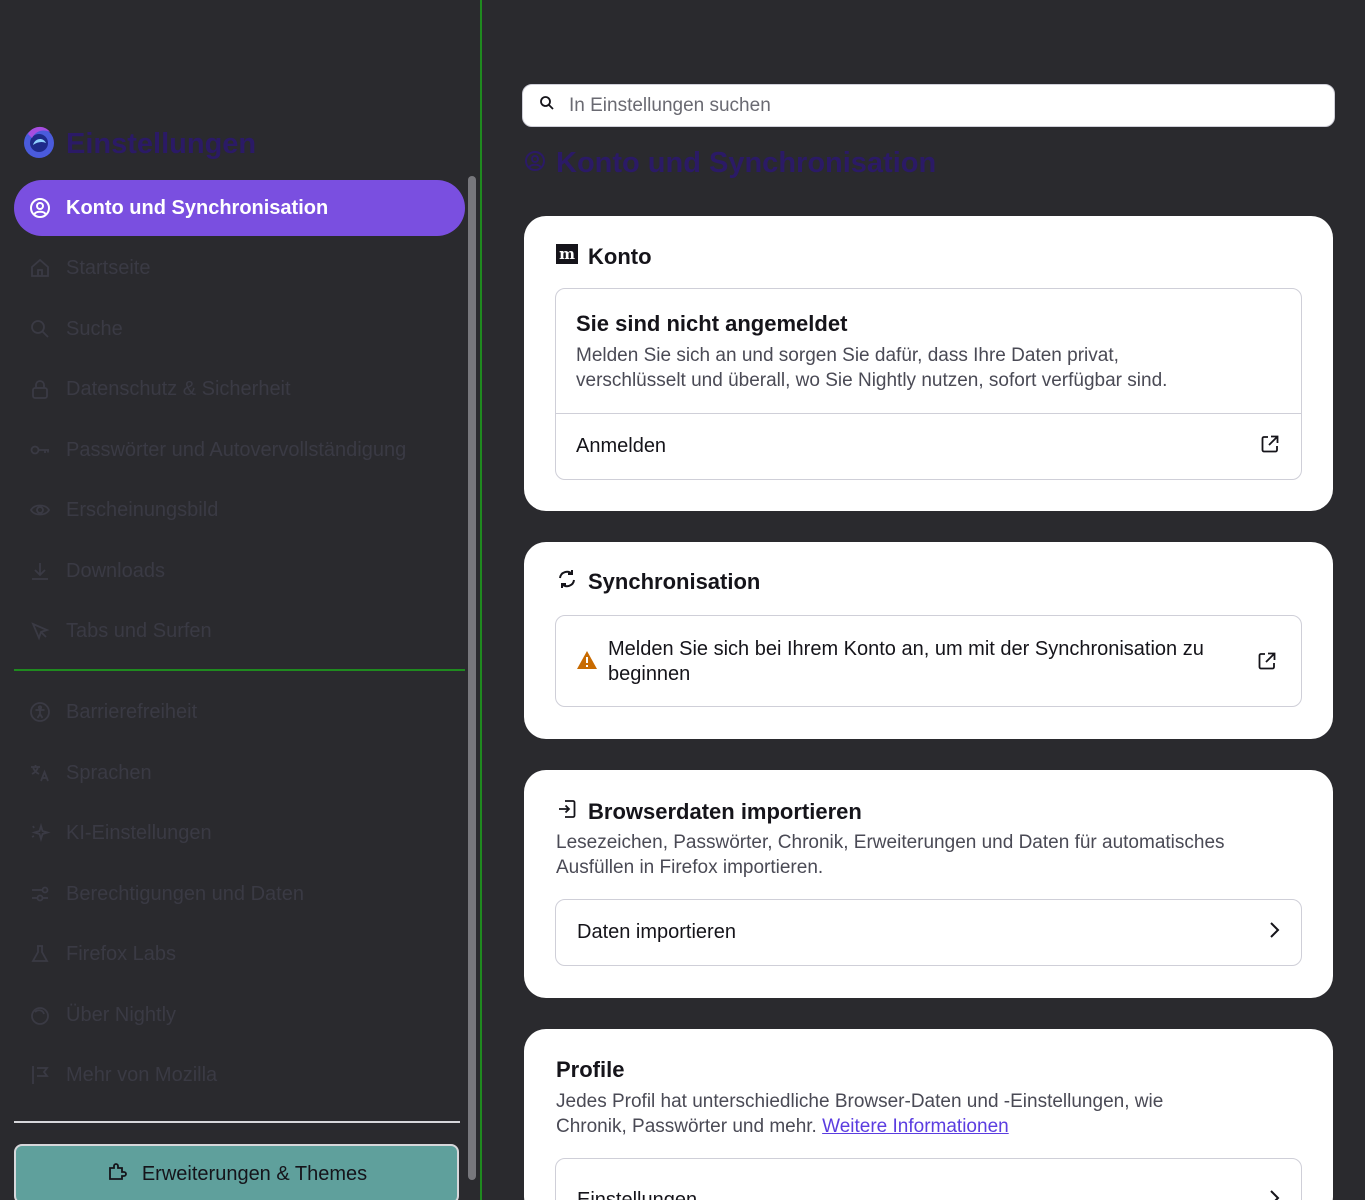 This screenshot has height=1200, width=1365. What do you see at coordinates (620, 256) in the screenshot?
I see `account-heading-text: Konto` at bounding box center [620, 256].